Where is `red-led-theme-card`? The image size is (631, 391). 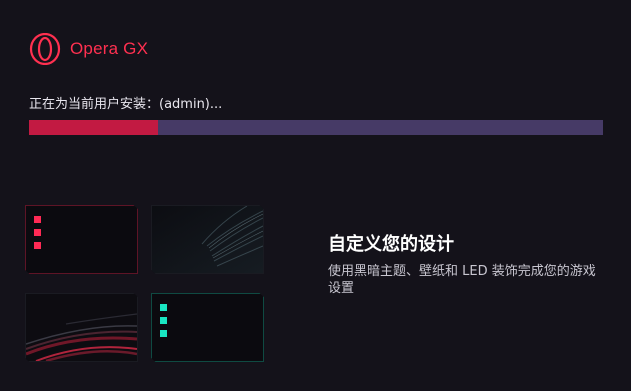
red-led-theme-card is located at coordinates (81, 239).